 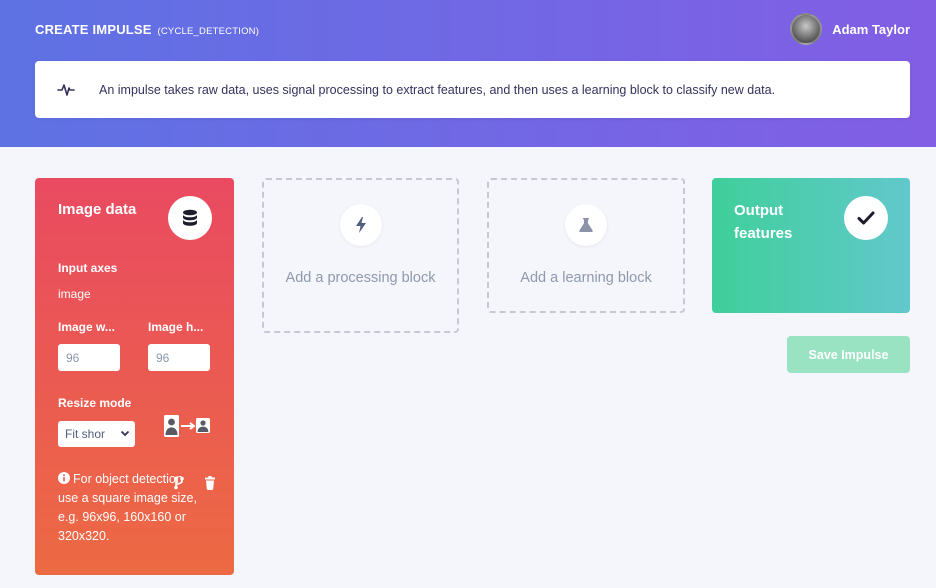 What do you see at coordinates (187, 426) in the screenshot?
I see `resize-mode-icon` at bounding box center [187, 426].